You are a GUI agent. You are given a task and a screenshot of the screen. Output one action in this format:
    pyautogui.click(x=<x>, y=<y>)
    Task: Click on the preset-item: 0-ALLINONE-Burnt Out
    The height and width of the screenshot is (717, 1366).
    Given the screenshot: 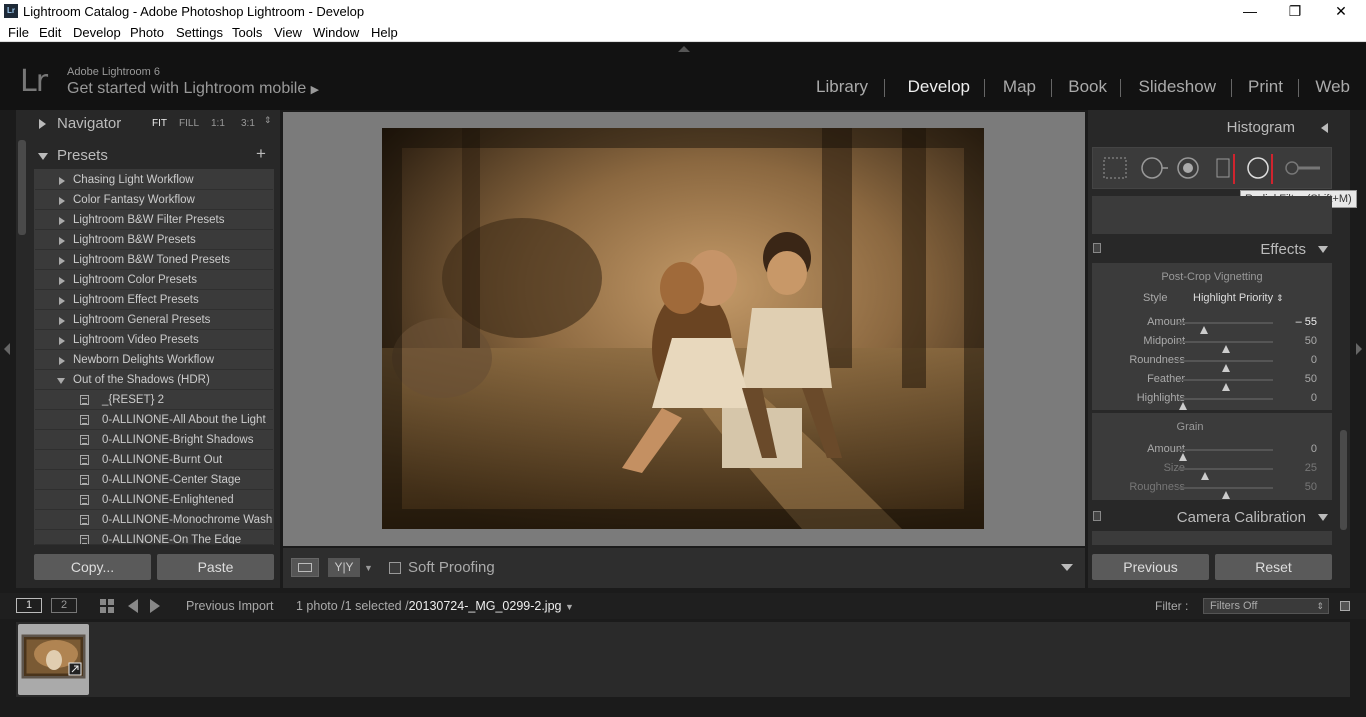 What is the action you would take?
    pyautogui.click(x=154, y=460)
    